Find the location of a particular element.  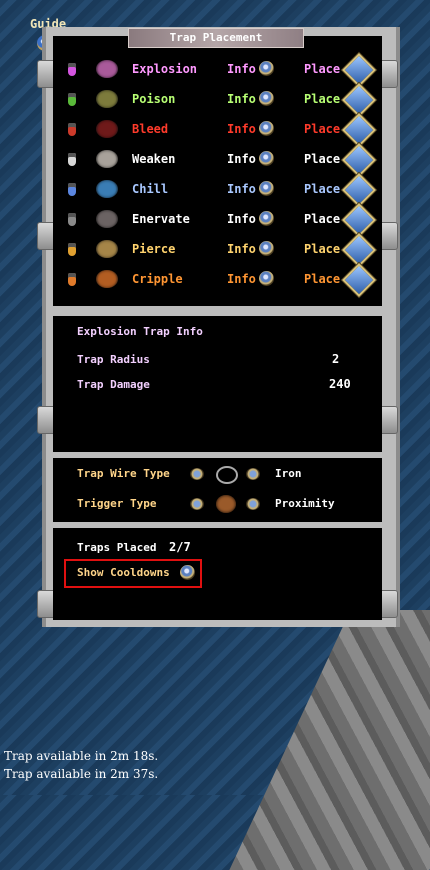

highlight-box is located at coordinates (133, 573).